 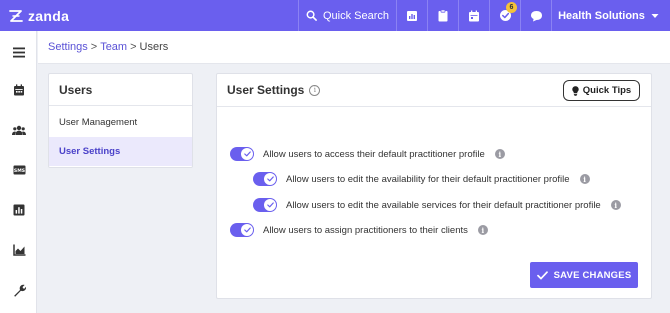 What do you see at coordinates (113, 47) in the screenshot?
I see `breadcrumb-team: Team` at bounding box center [113, 47].